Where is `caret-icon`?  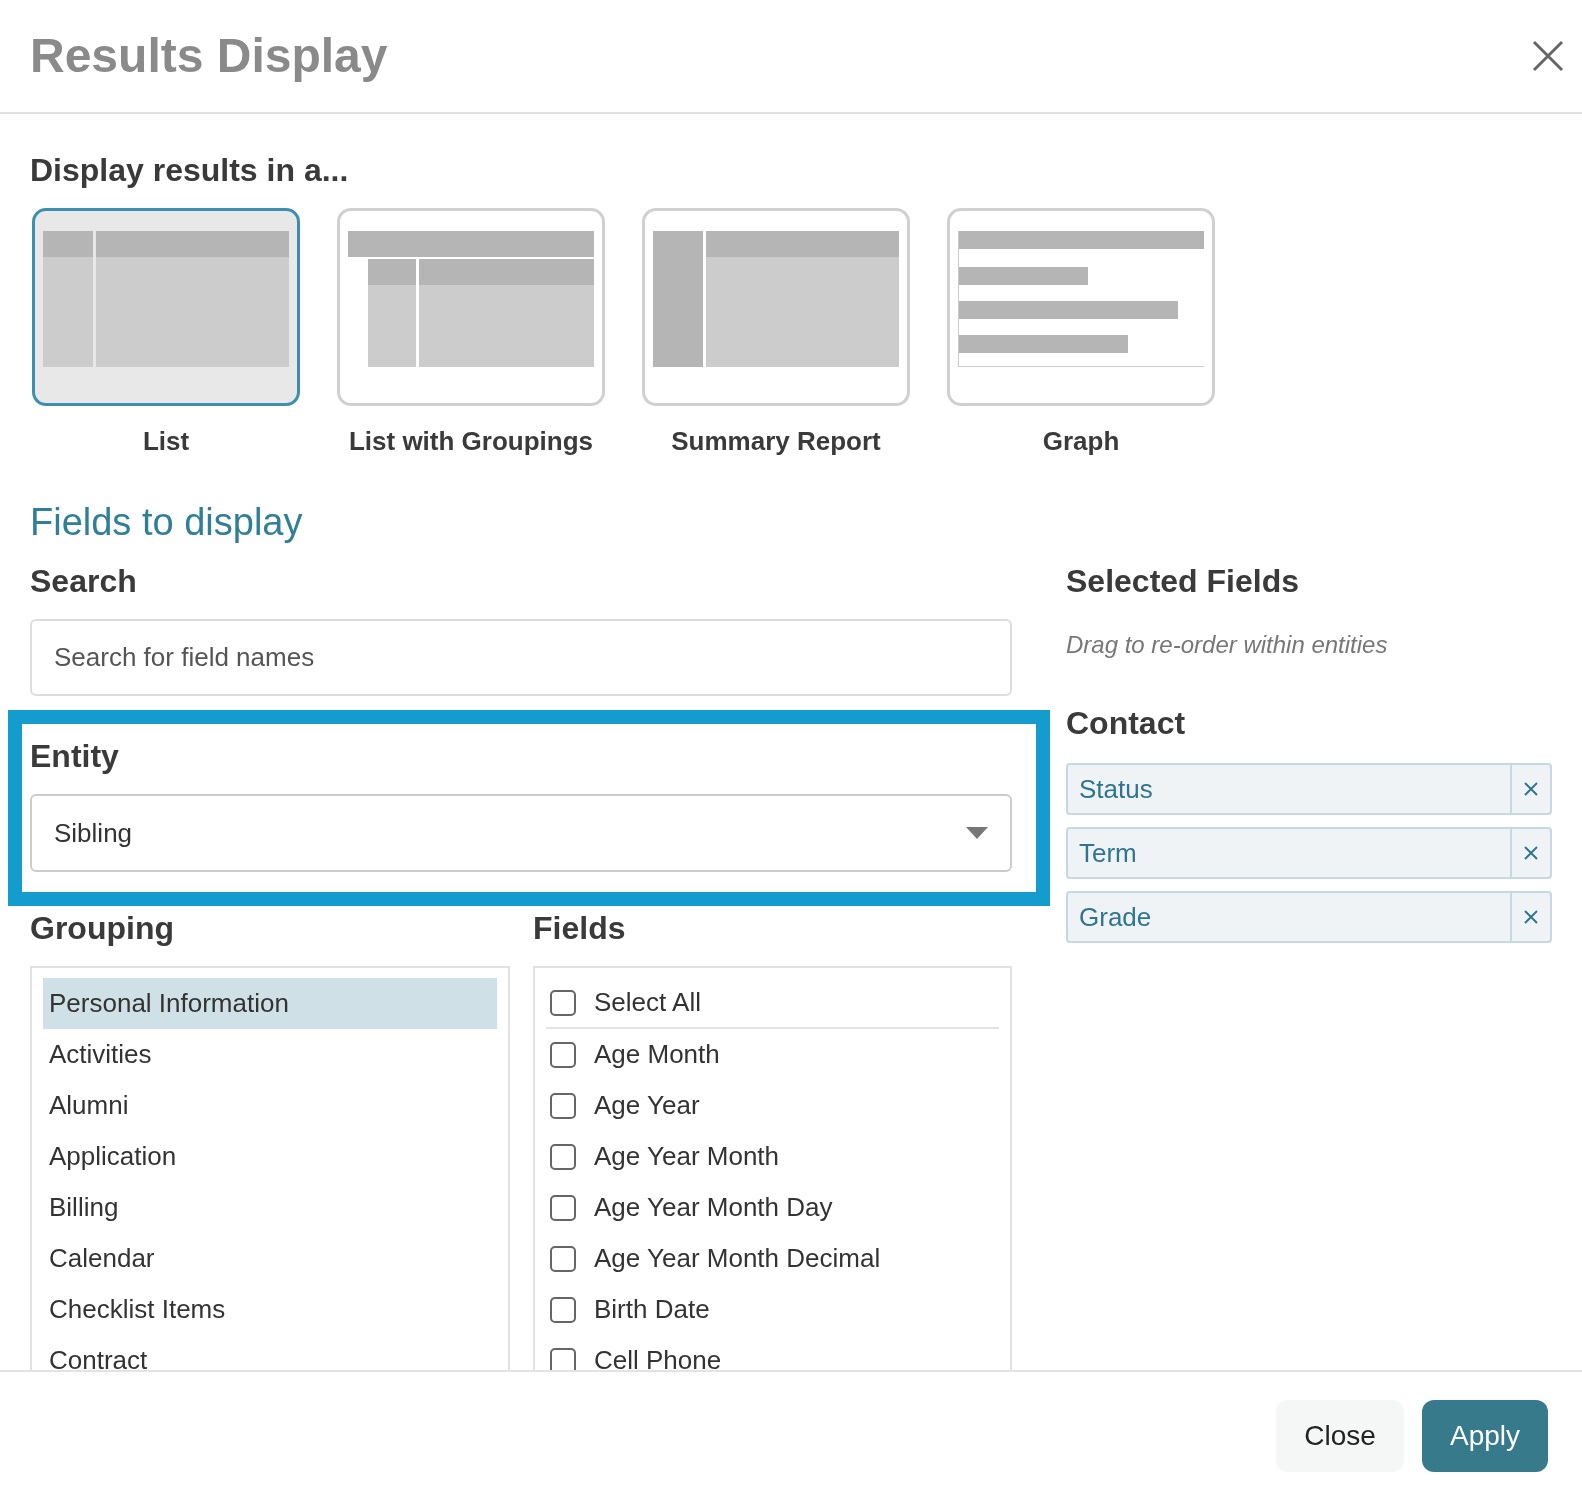
caret-icon is located at coordinates (977, 833).